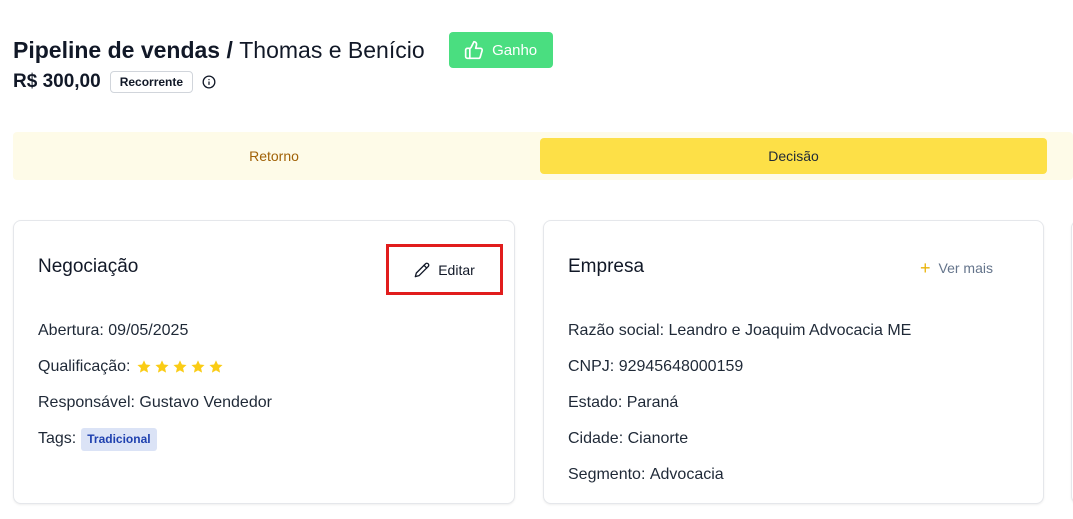 The image size is (1073, 519). Describe the element at coordinates (652, 402) in the screenshot. I see `state-value: Paraná` at that location.